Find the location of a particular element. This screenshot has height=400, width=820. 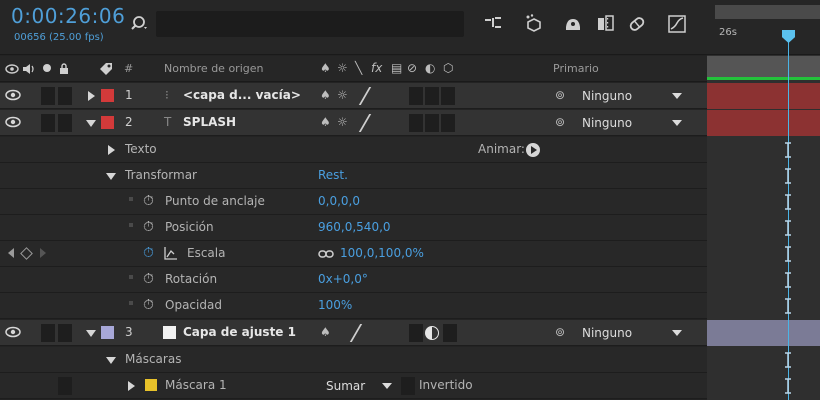

lock-header-icon is located at coordinates (64, 68).